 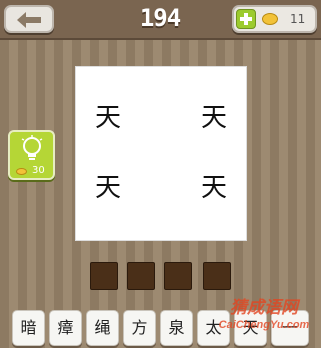 I want to click on puzzle-char-bottom-right: 天, so click(x=213, y=188).